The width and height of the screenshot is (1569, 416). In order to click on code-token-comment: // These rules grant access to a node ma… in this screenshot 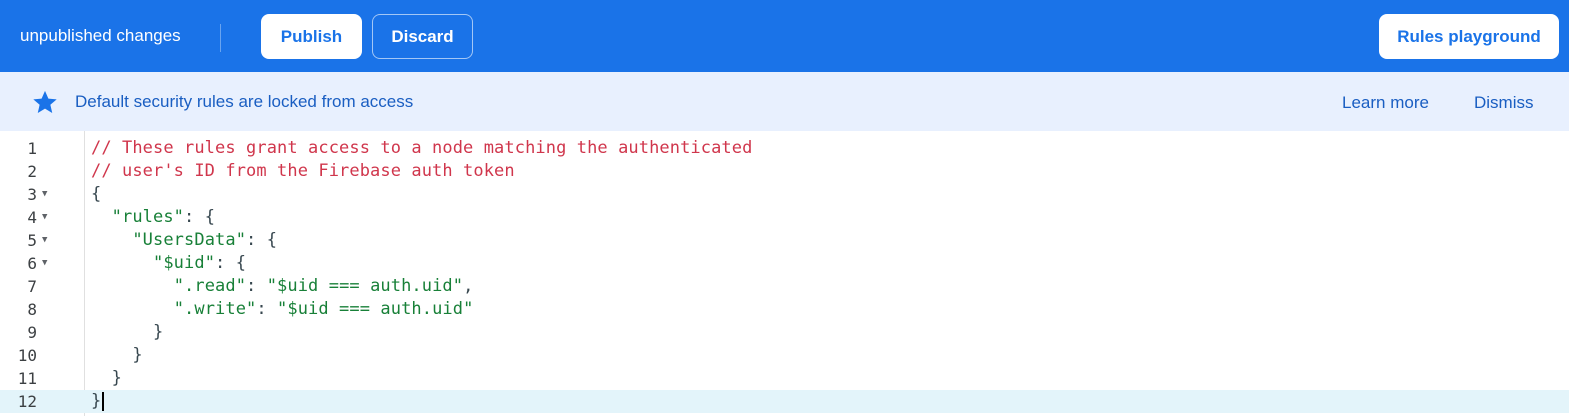, I will do `click(422, 148)`.